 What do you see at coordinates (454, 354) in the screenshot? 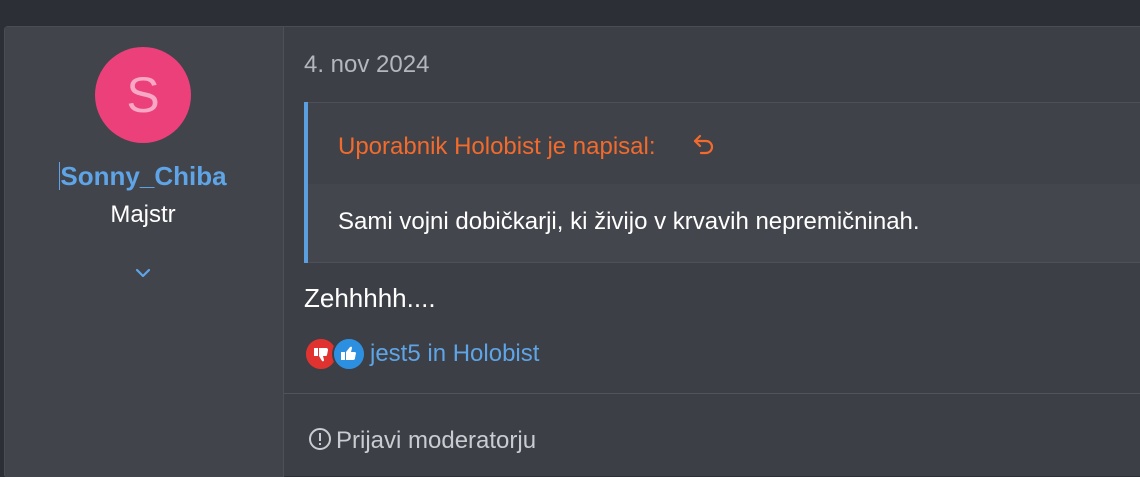
I see `reaction-users-link: jest5 in Holobist` at bounding box center [454, 354].